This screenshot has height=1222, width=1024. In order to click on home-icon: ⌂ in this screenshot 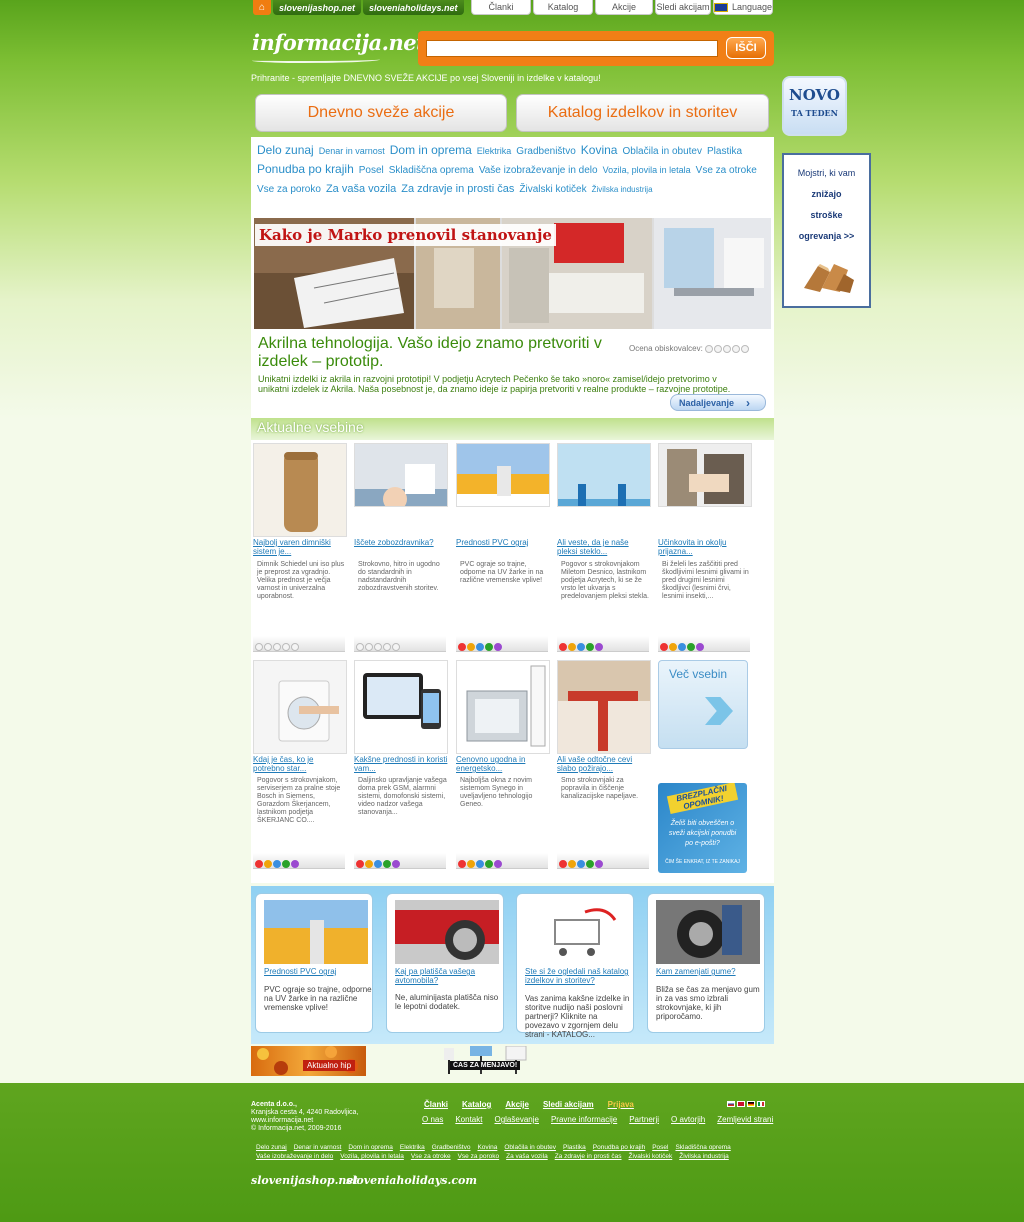, I will do `click(262, 7)`.